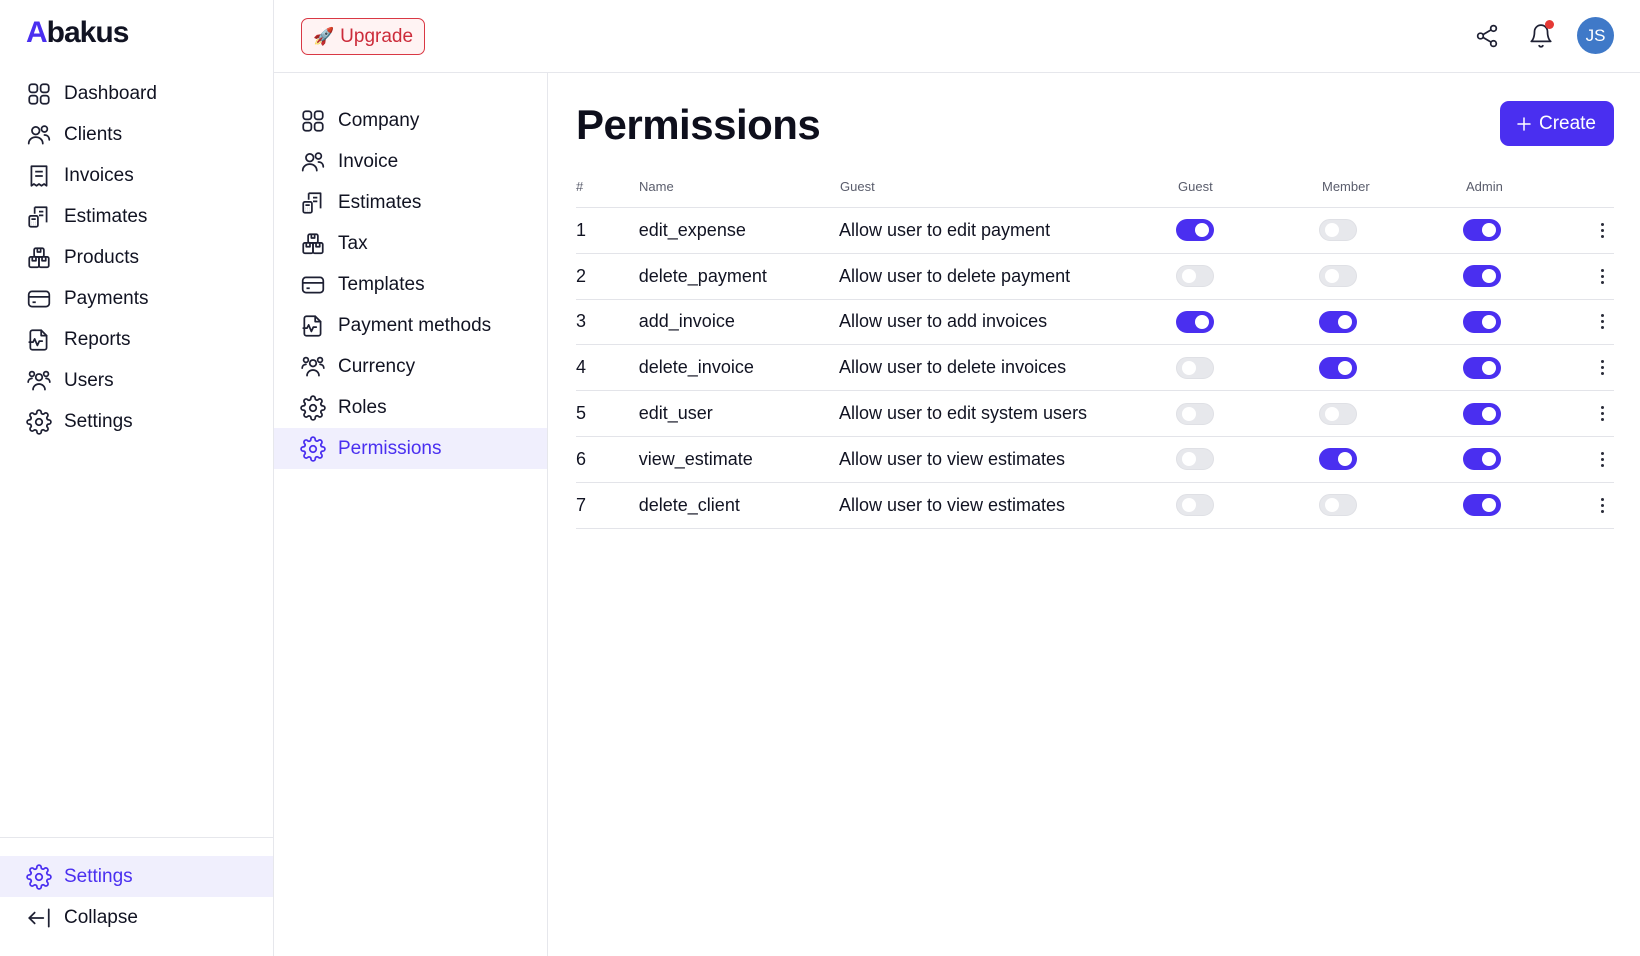  I want to click on notifications-button, so click(1541, 36).